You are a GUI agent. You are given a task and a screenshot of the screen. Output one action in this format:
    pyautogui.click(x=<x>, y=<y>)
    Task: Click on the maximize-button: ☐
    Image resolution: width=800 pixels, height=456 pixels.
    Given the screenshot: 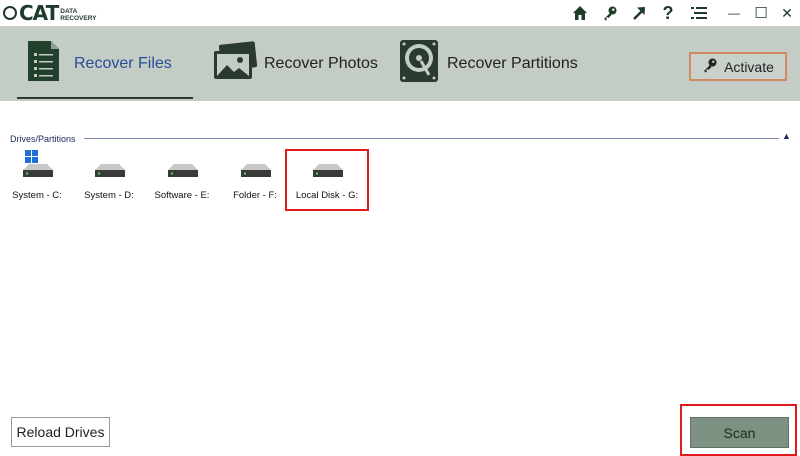 What is the action you would take?
    pyautogui.click(x=761, y=13)
    